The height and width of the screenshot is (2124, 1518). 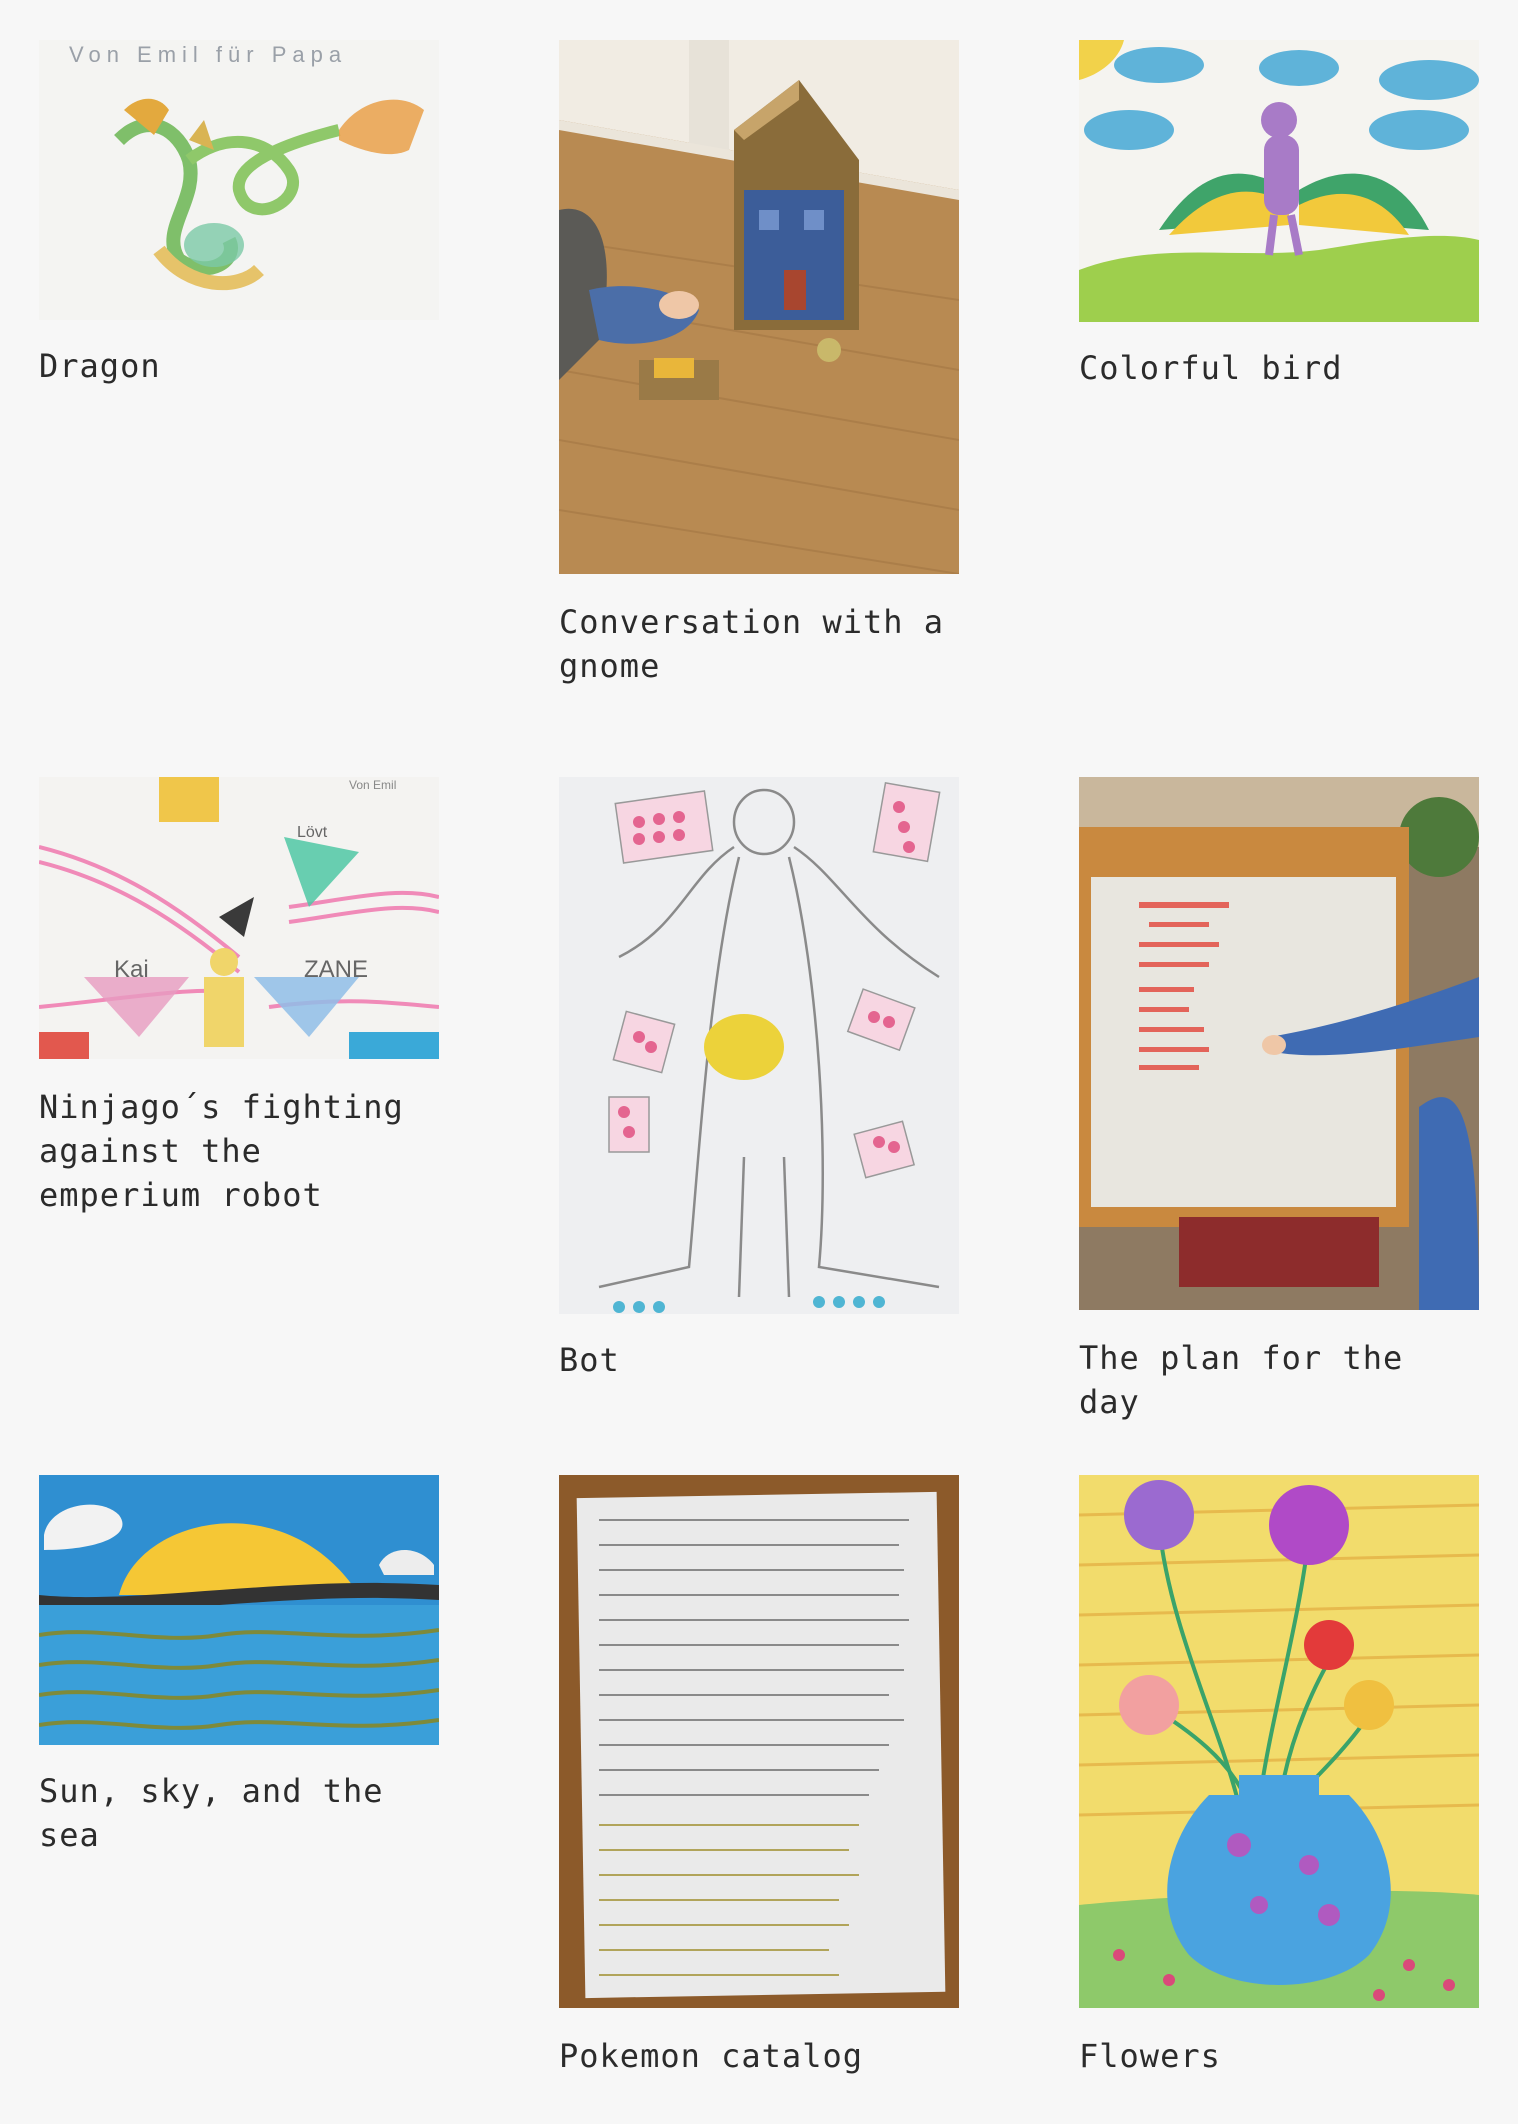 I want to click on gallery-item-dragon: Von Emil für Papa Dragon, so click(x=239, y=214).